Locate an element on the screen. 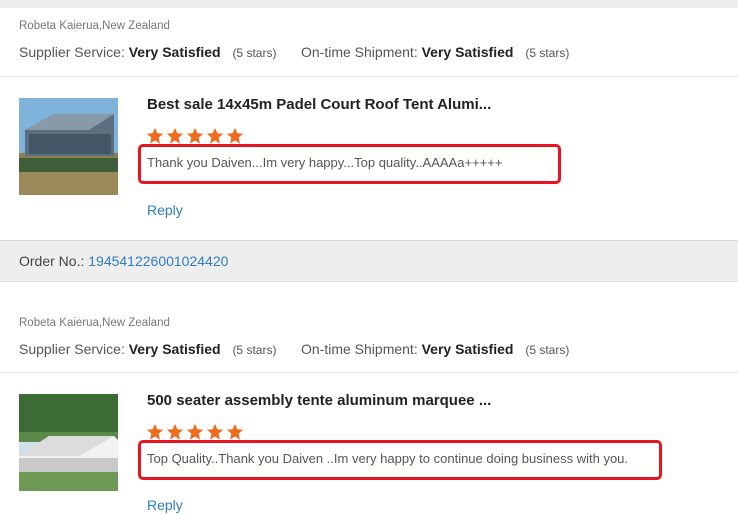  order-label: Order No.: is located at coordinates (52, 261).